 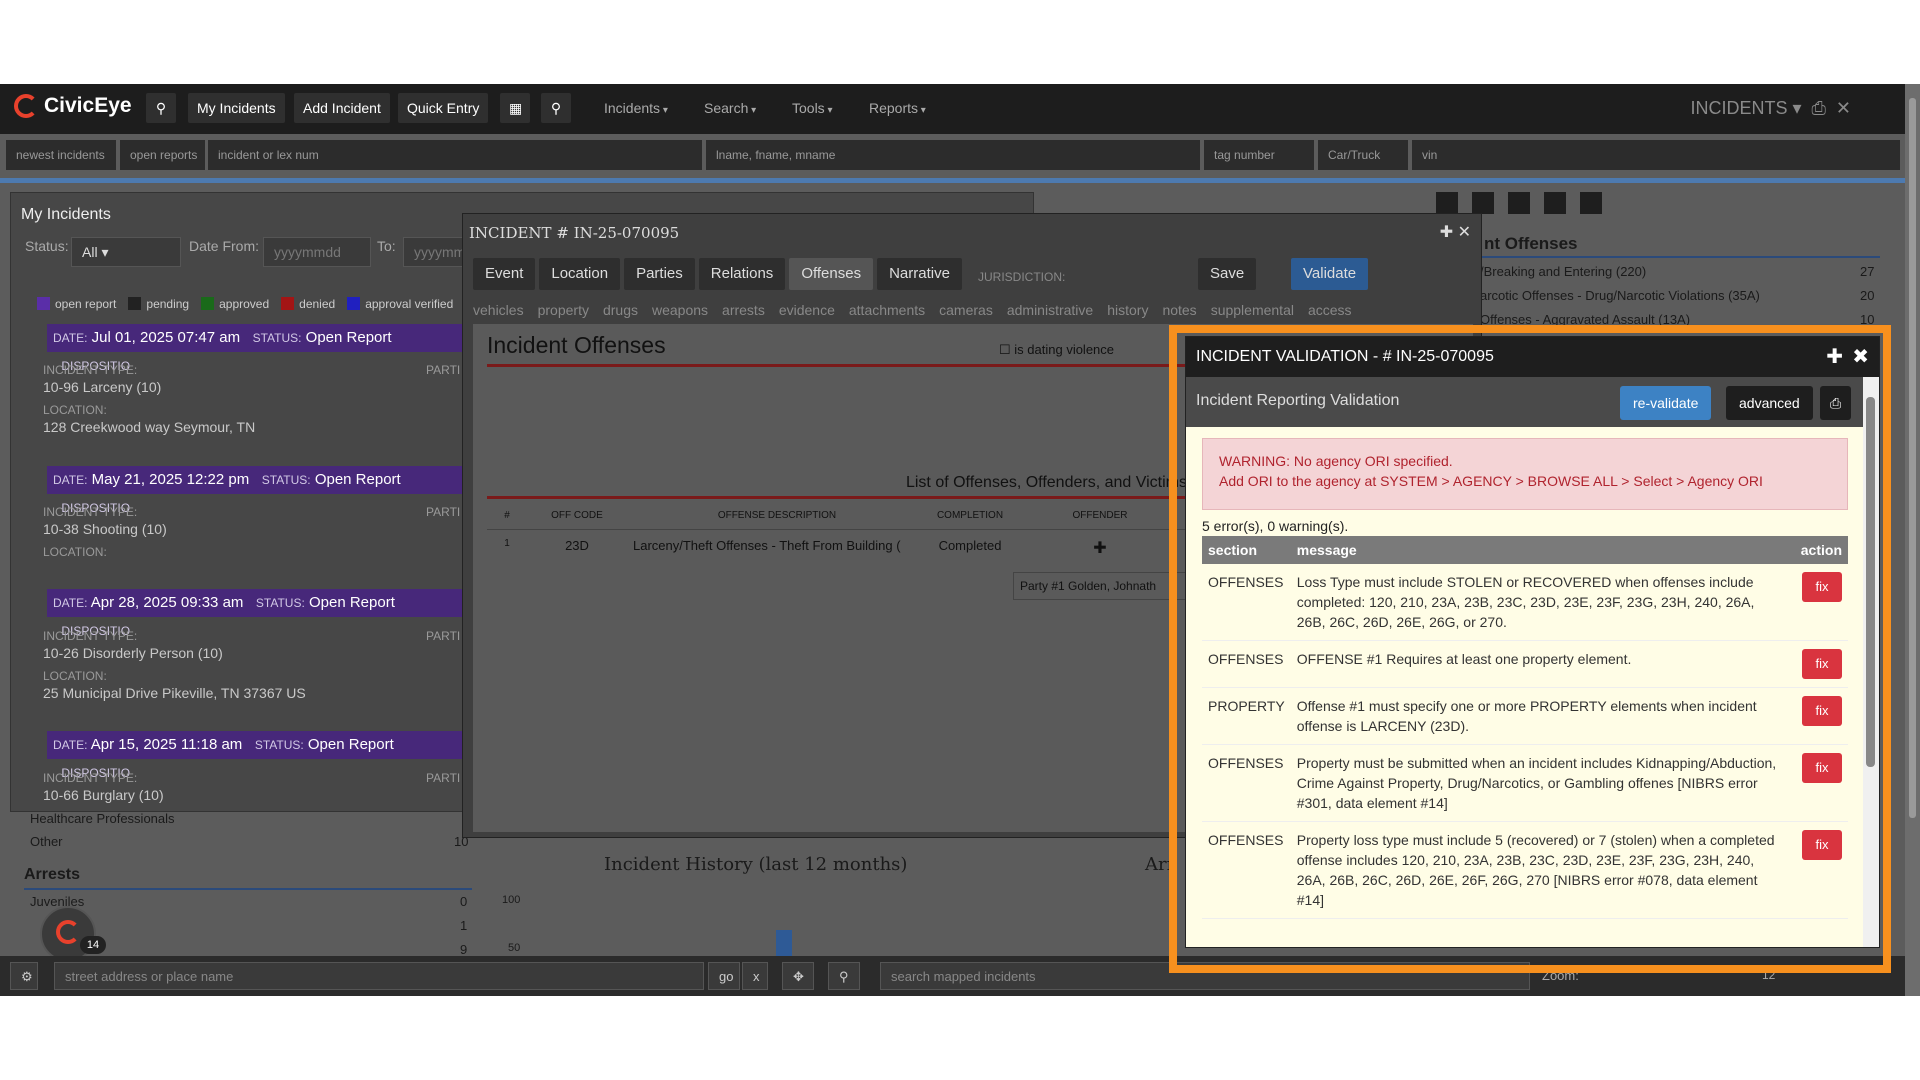 I want to click on subtab: administrative, so click(x=1050, y=310).